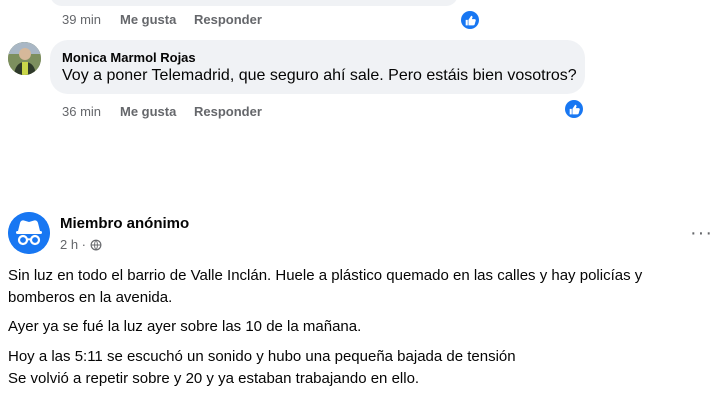 The image size is (720, 405). I want to click on comment-time: 39 min, so click(81, 19).